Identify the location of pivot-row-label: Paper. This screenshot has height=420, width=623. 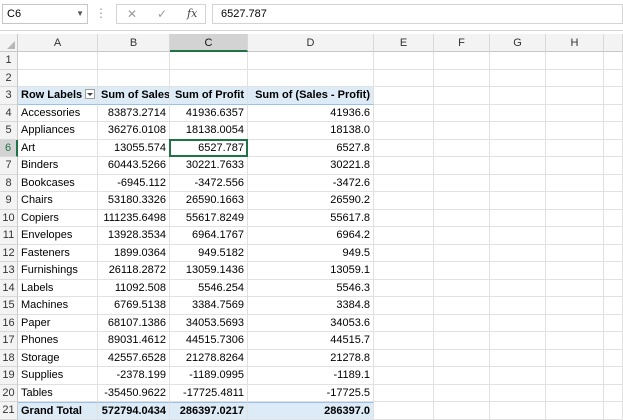
(58, 323).